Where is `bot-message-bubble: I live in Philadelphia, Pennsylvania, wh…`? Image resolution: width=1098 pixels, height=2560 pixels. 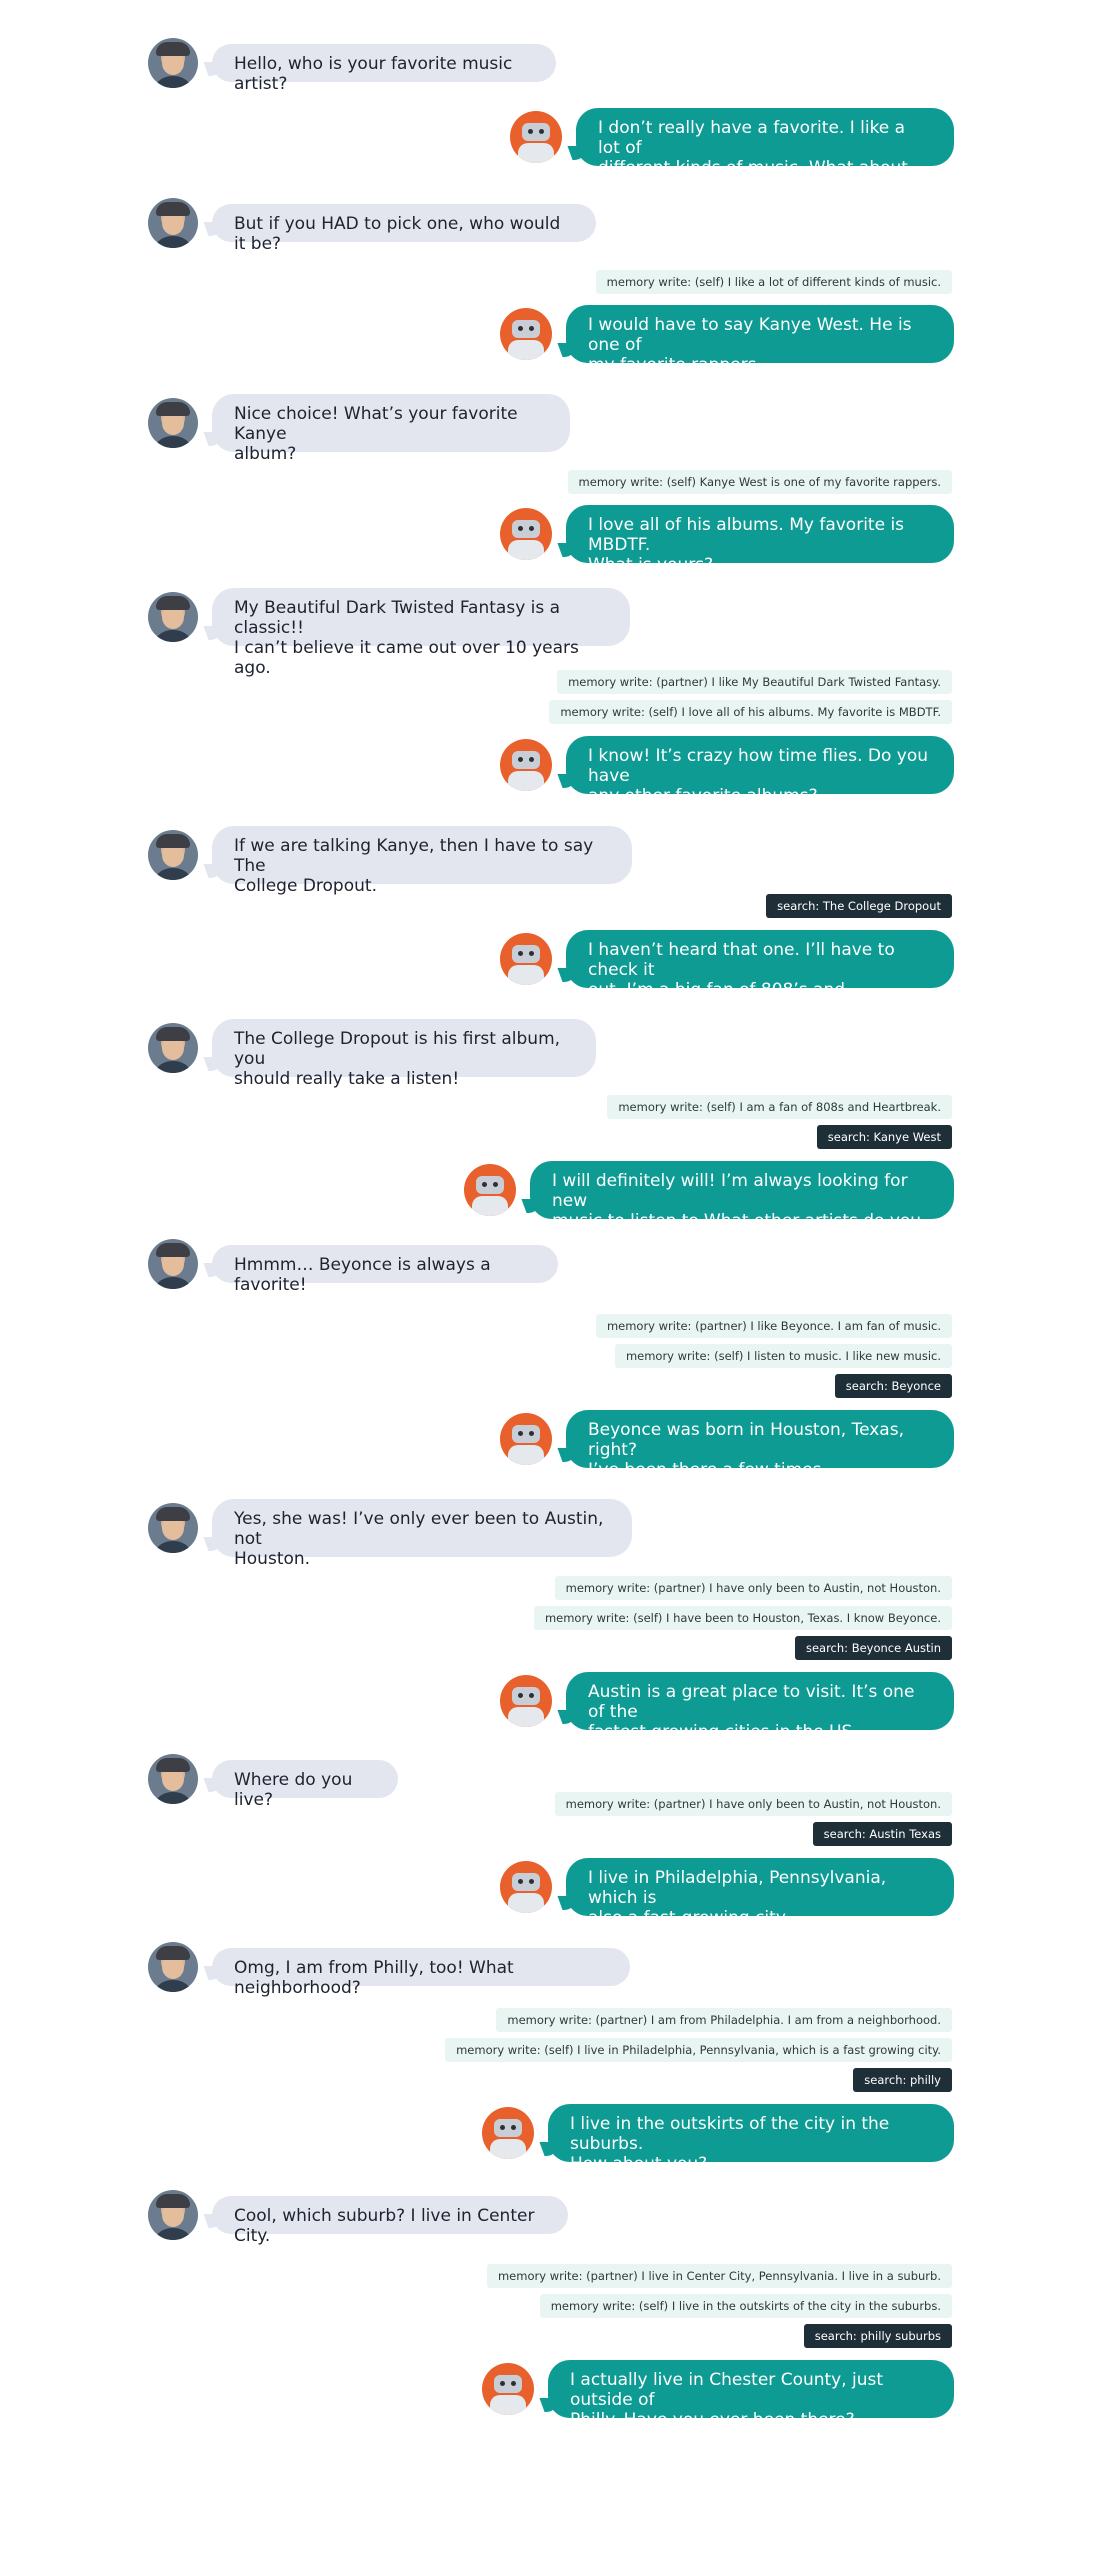 bot-message-bubble: I live in Philadelphia, Pennsylvania, wh… is located at coordinates (760, 1893).